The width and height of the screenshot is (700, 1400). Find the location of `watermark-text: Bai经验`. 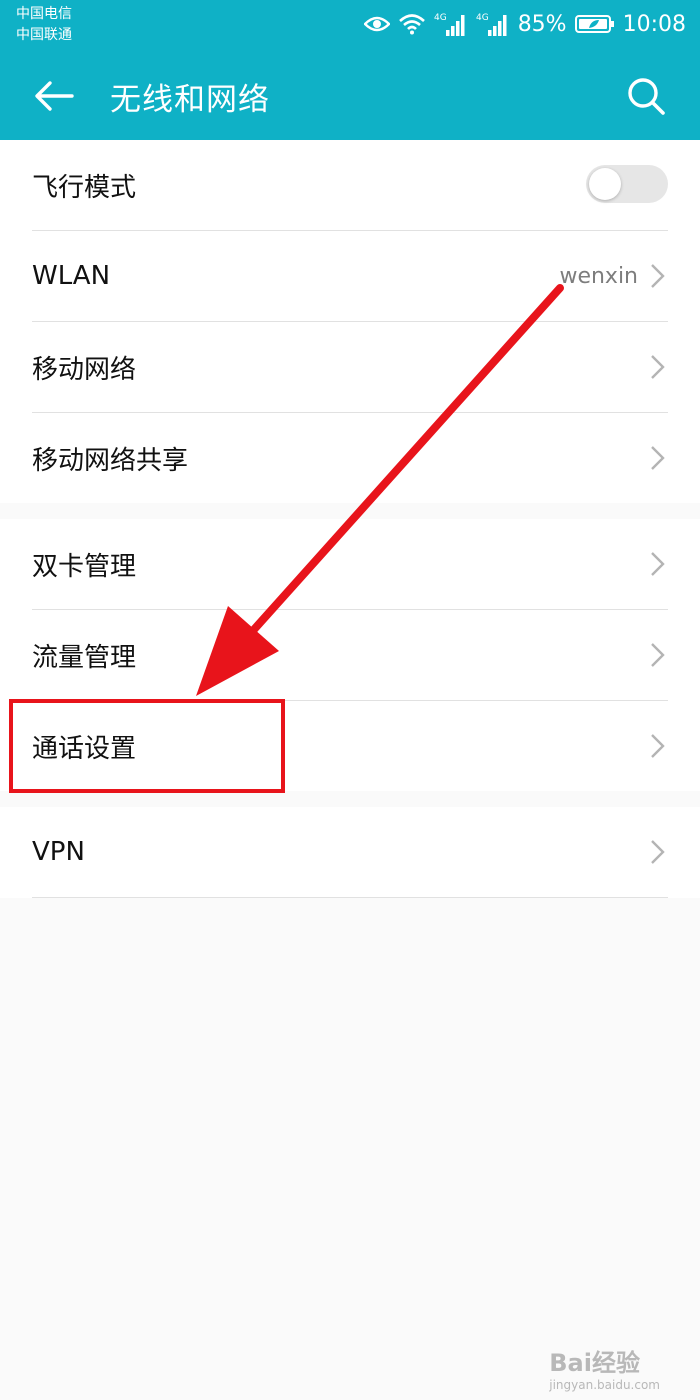

watermark-text: Bai经验 is located at coordinates (594, 1363).